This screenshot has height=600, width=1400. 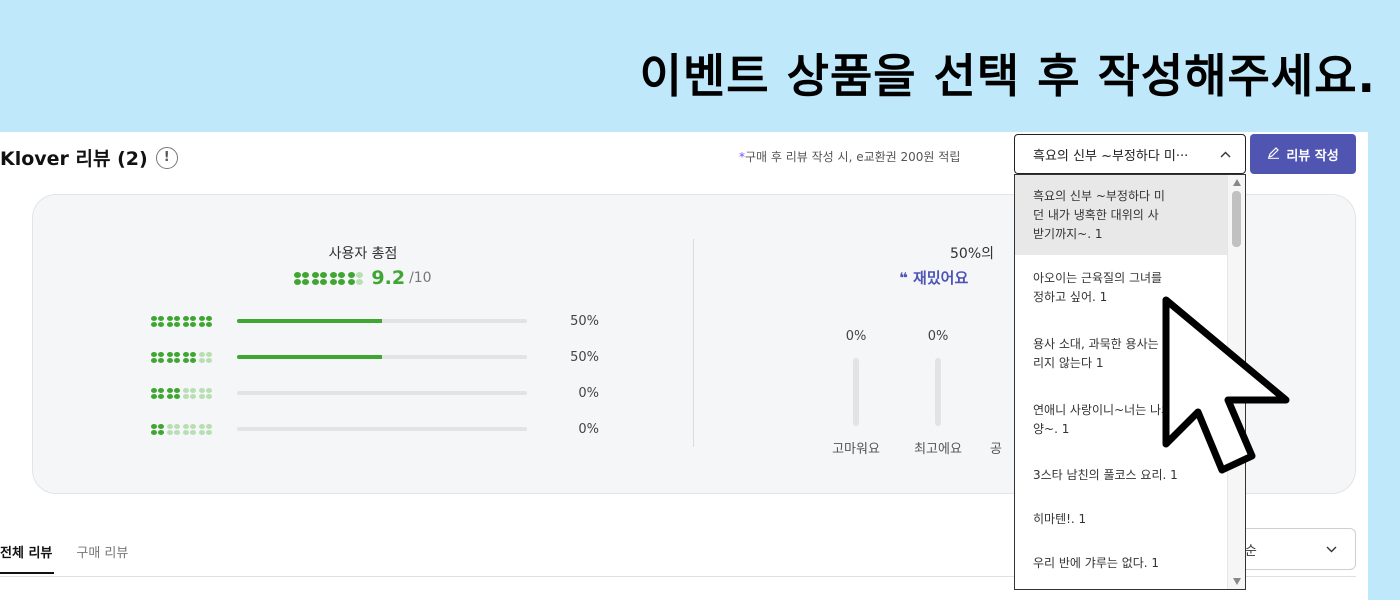 I want to click on dropdown-option-line: 던 내가 냉혹한 대위의 사, so click(x=1096, y=214).